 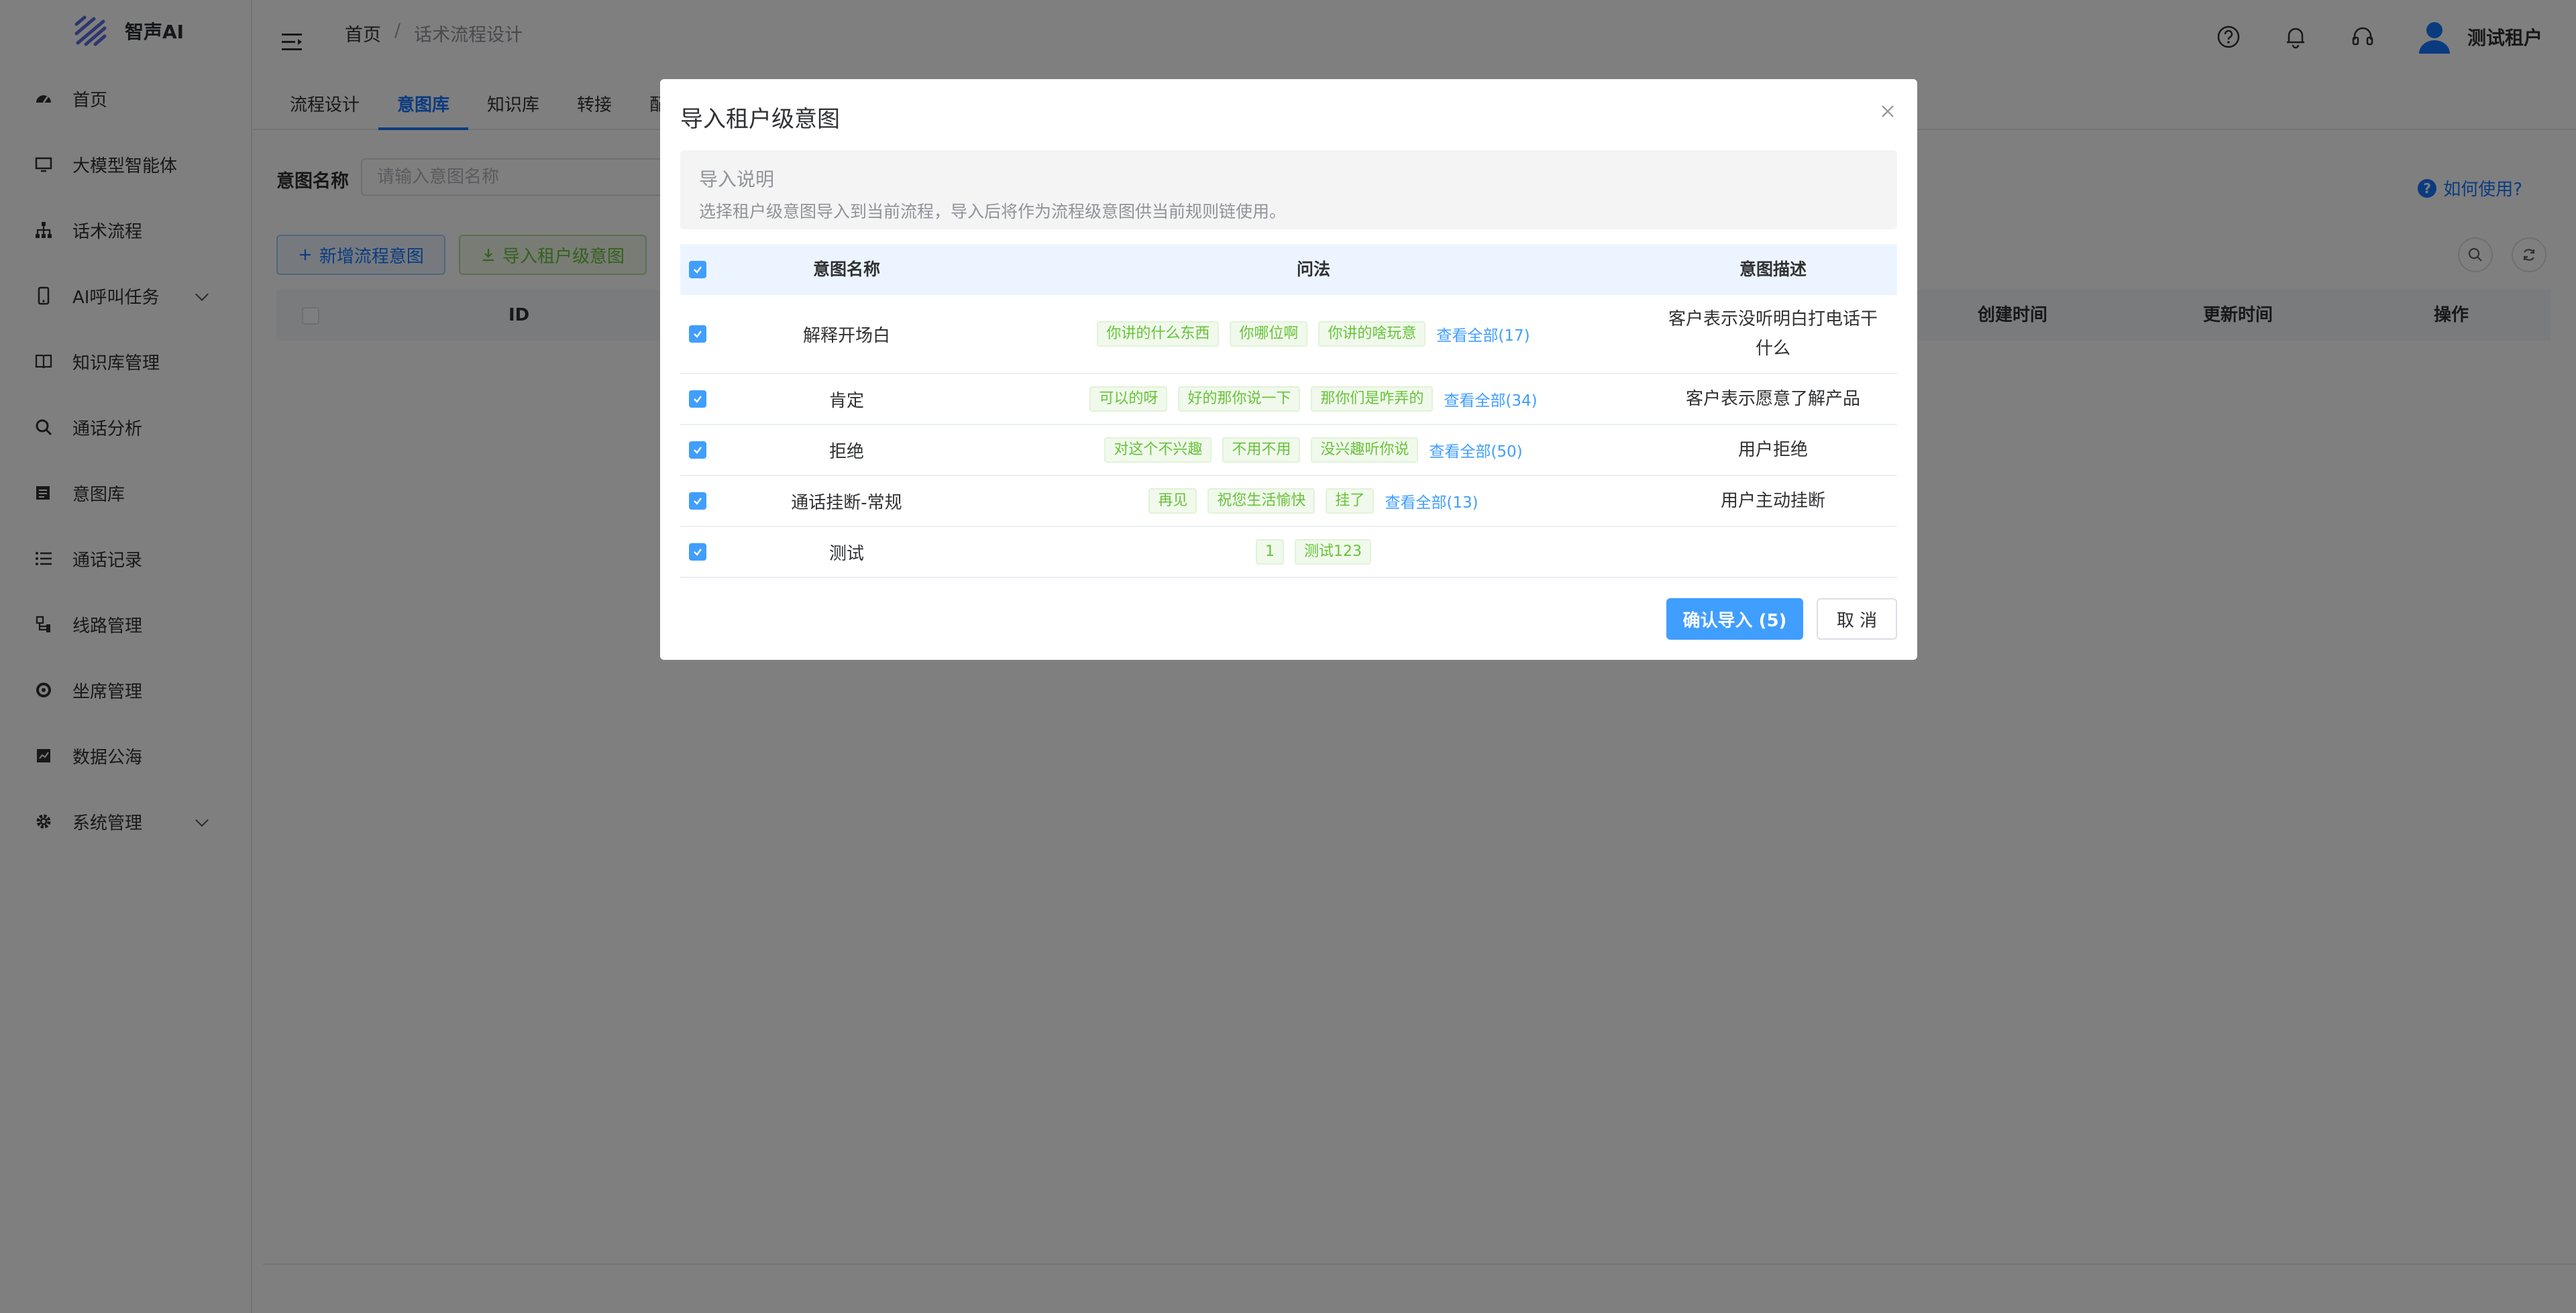 I want to click on view-all-link: 查看全部(17), so click(x=1482, y=334).